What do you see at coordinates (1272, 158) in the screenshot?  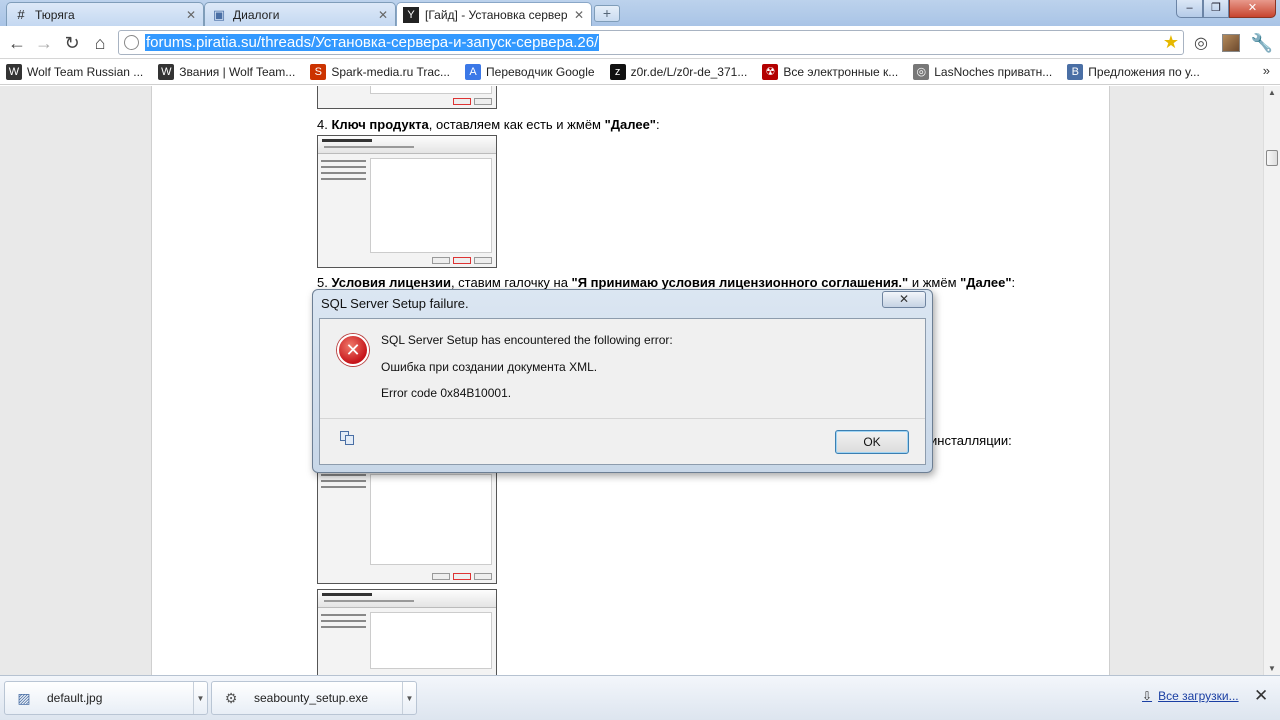 I see `scrollbar-thumb` at bounding box center [1272, 158].